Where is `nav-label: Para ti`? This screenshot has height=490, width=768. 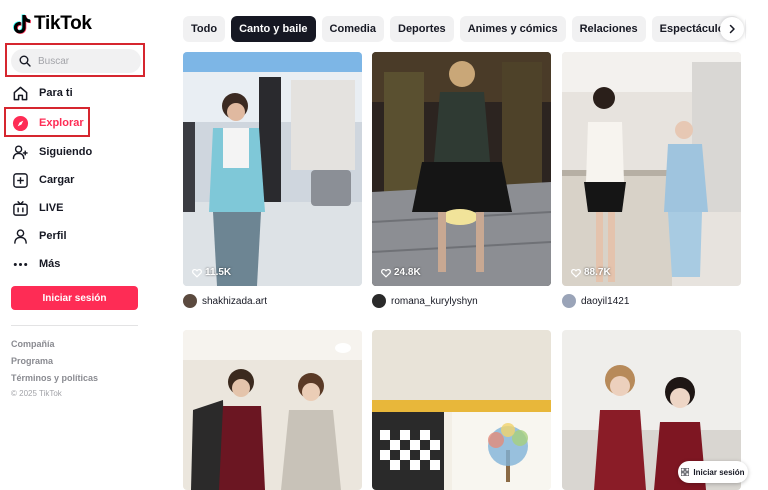 nav-label: Para ti is located at coordinates (56, 93).